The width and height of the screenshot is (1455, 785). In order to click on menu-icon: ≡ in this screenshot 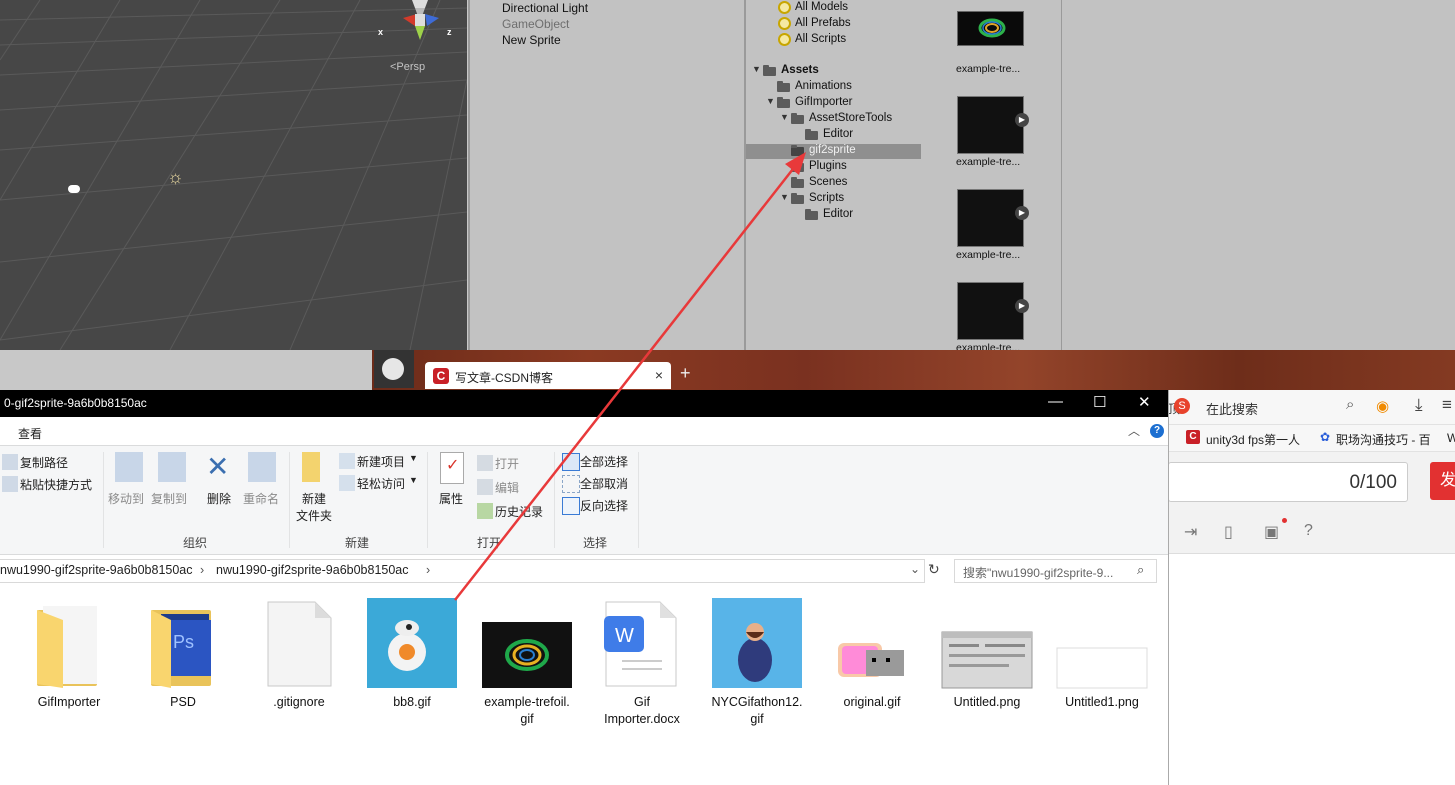, I will do `click(1447, 405)`.